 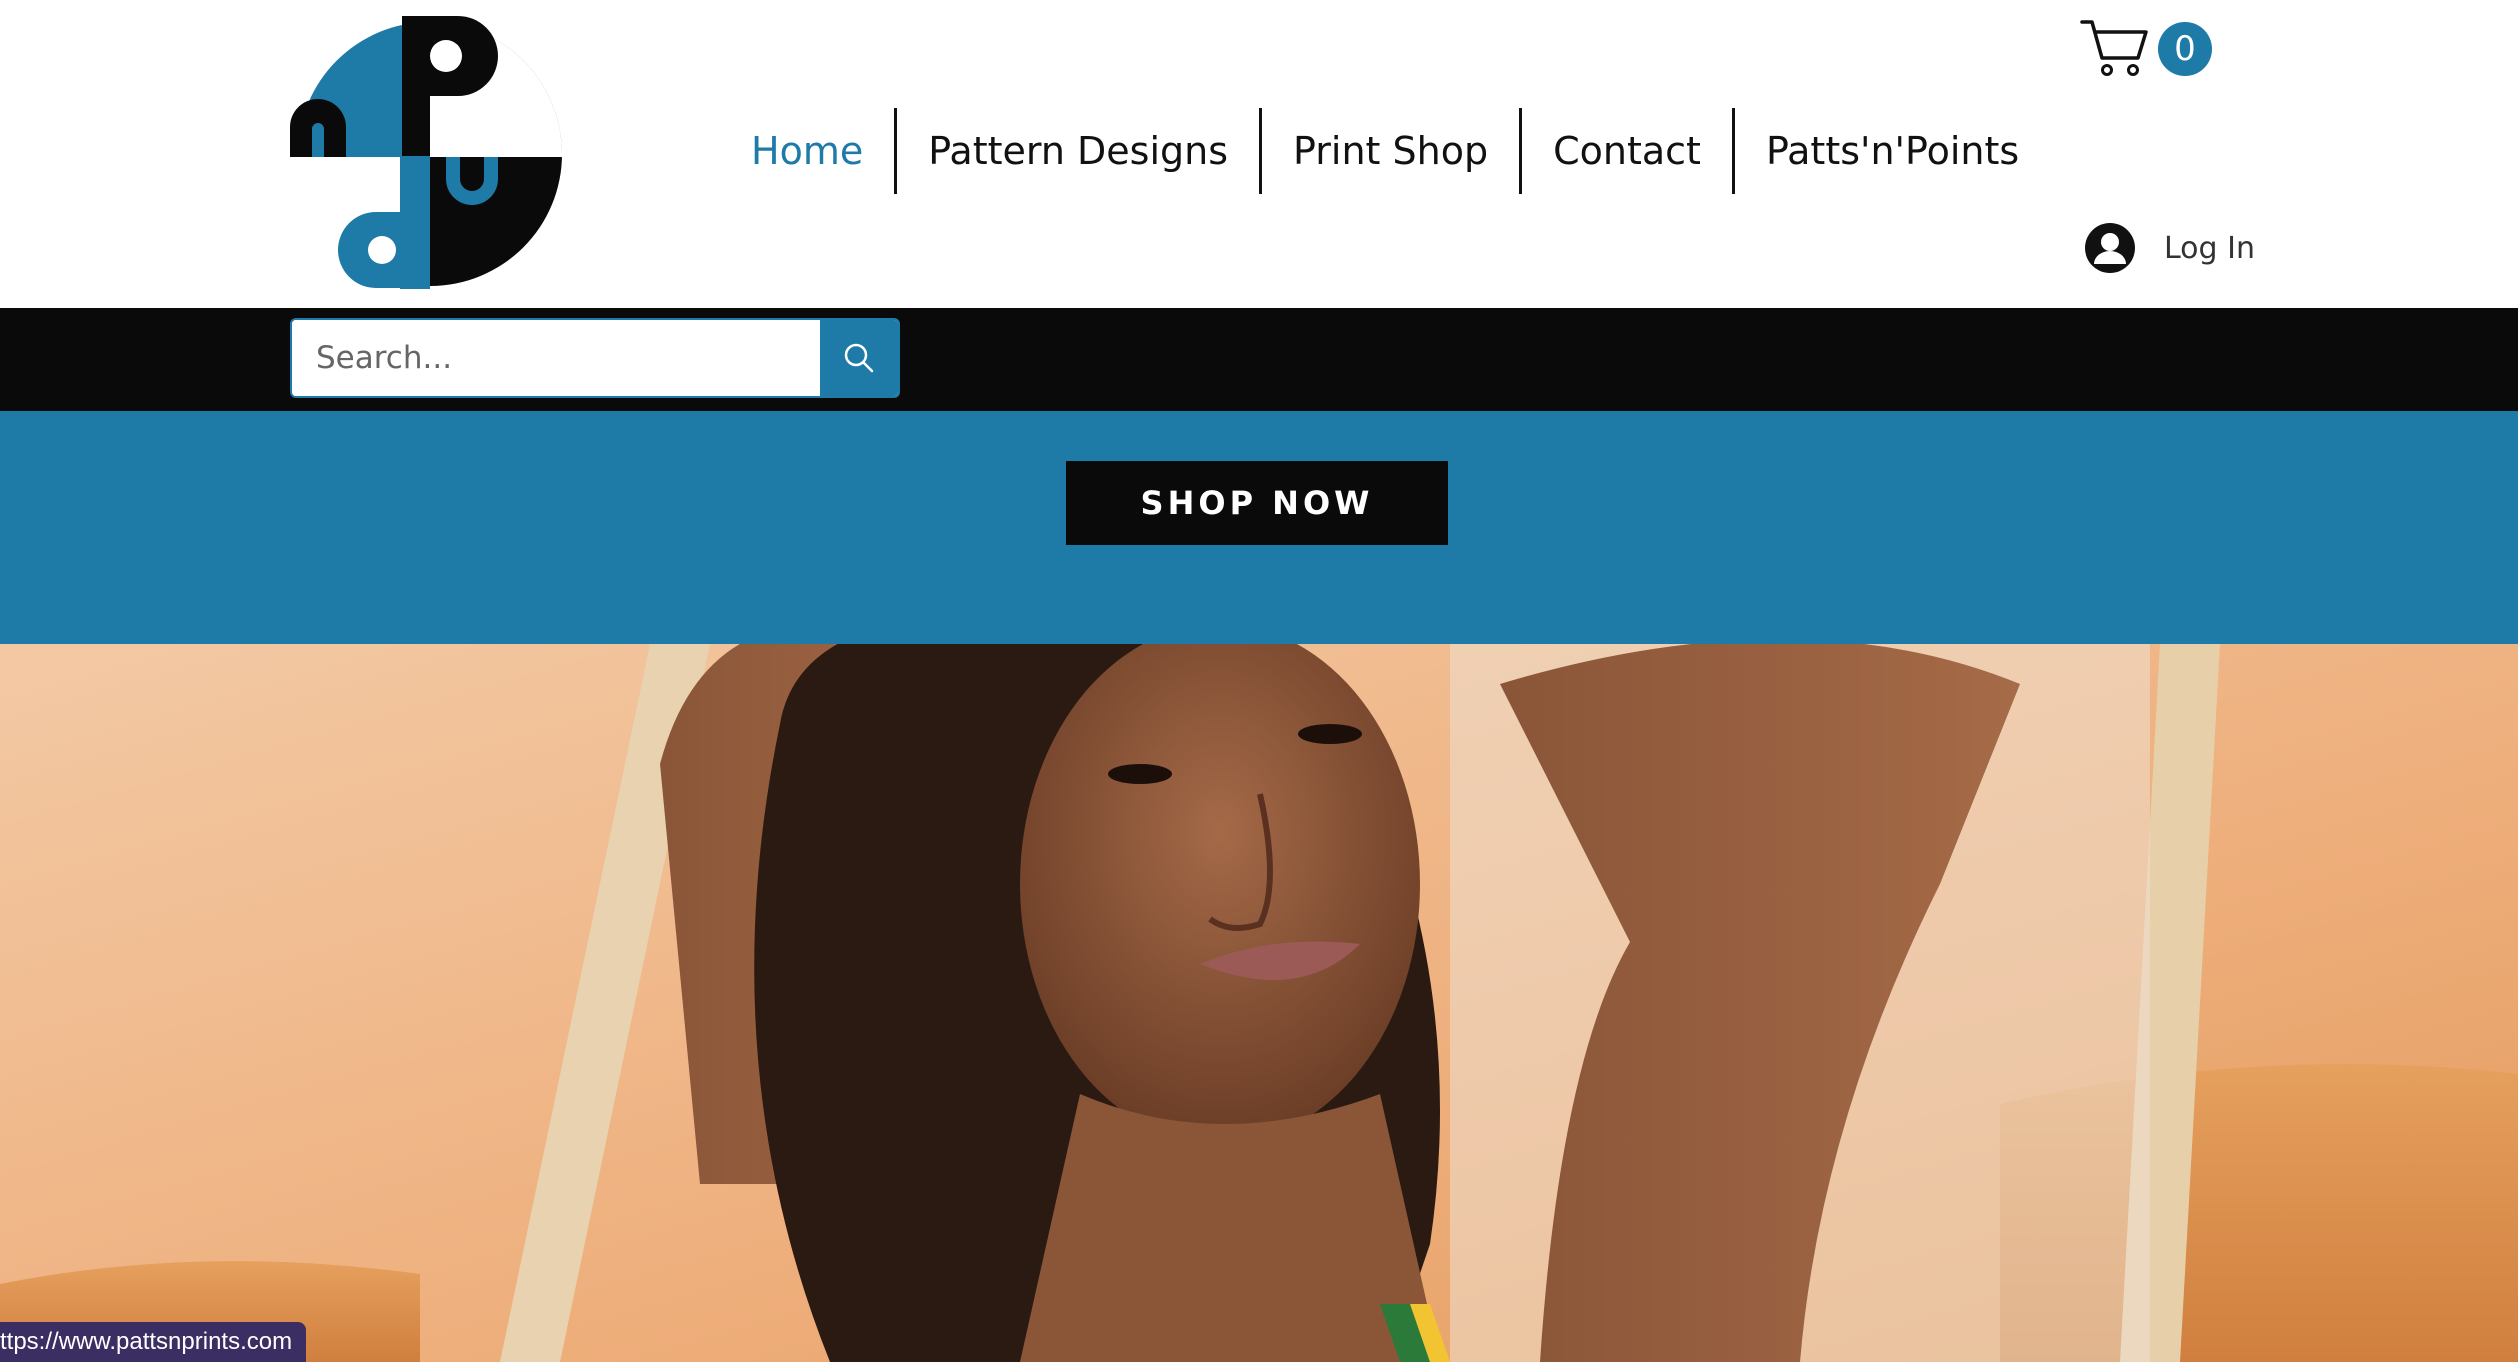 I want to click on login-button: Log In, so click(x=2169, y=248).